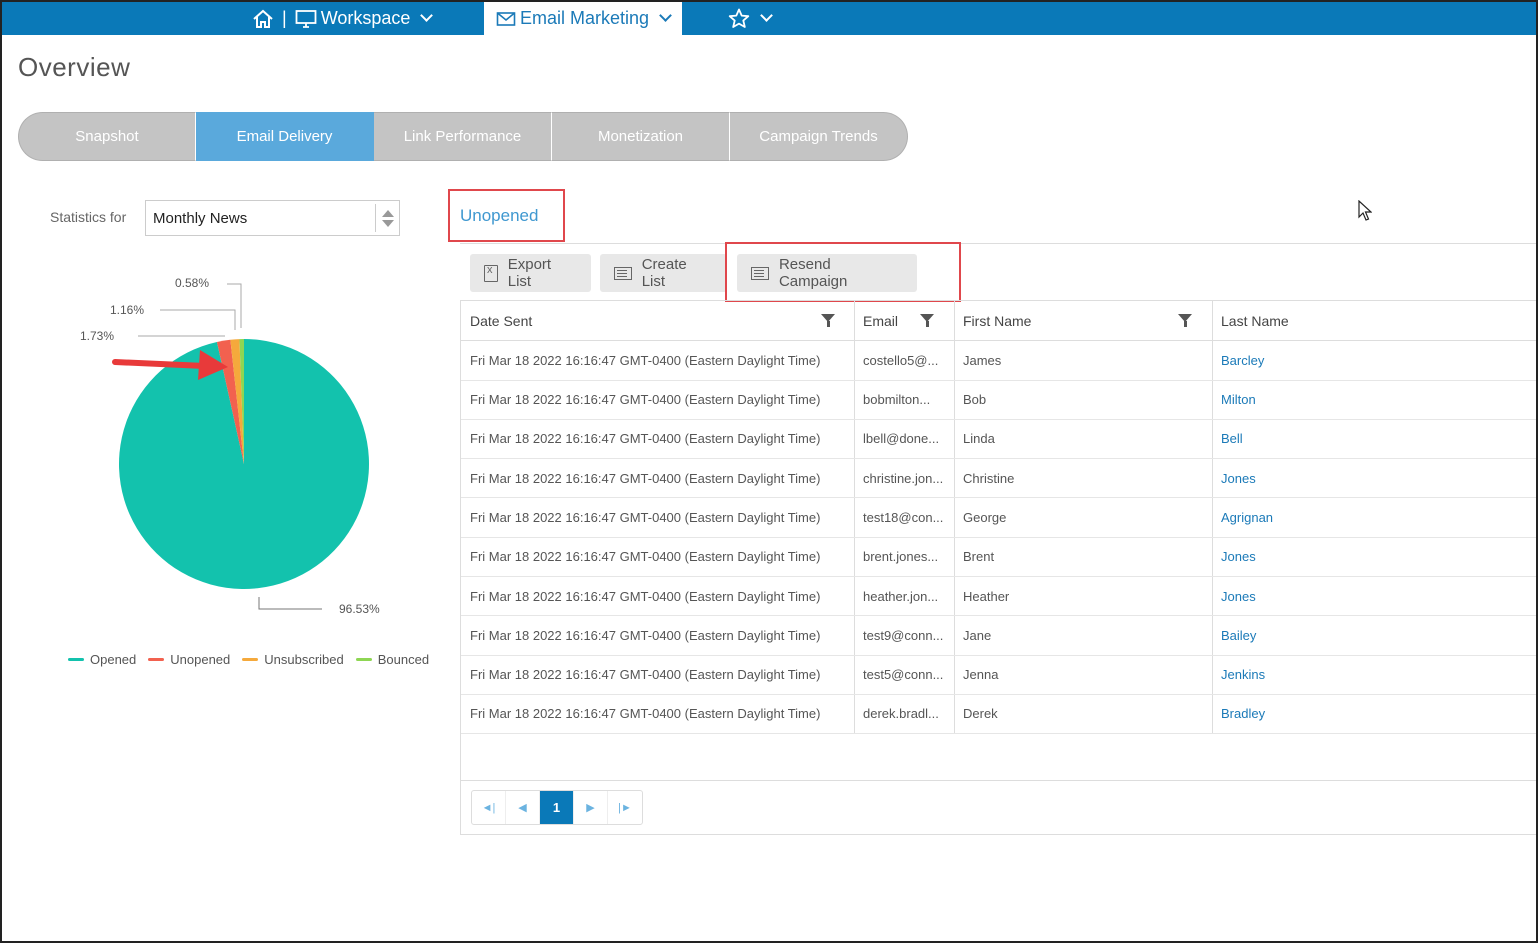 This screenshot has width=1538, height=943. What do you see at coordinates (107, 136) in the screenshot?
I see `tab-snapshot: Snapshot` at bounding box center [107, 136].